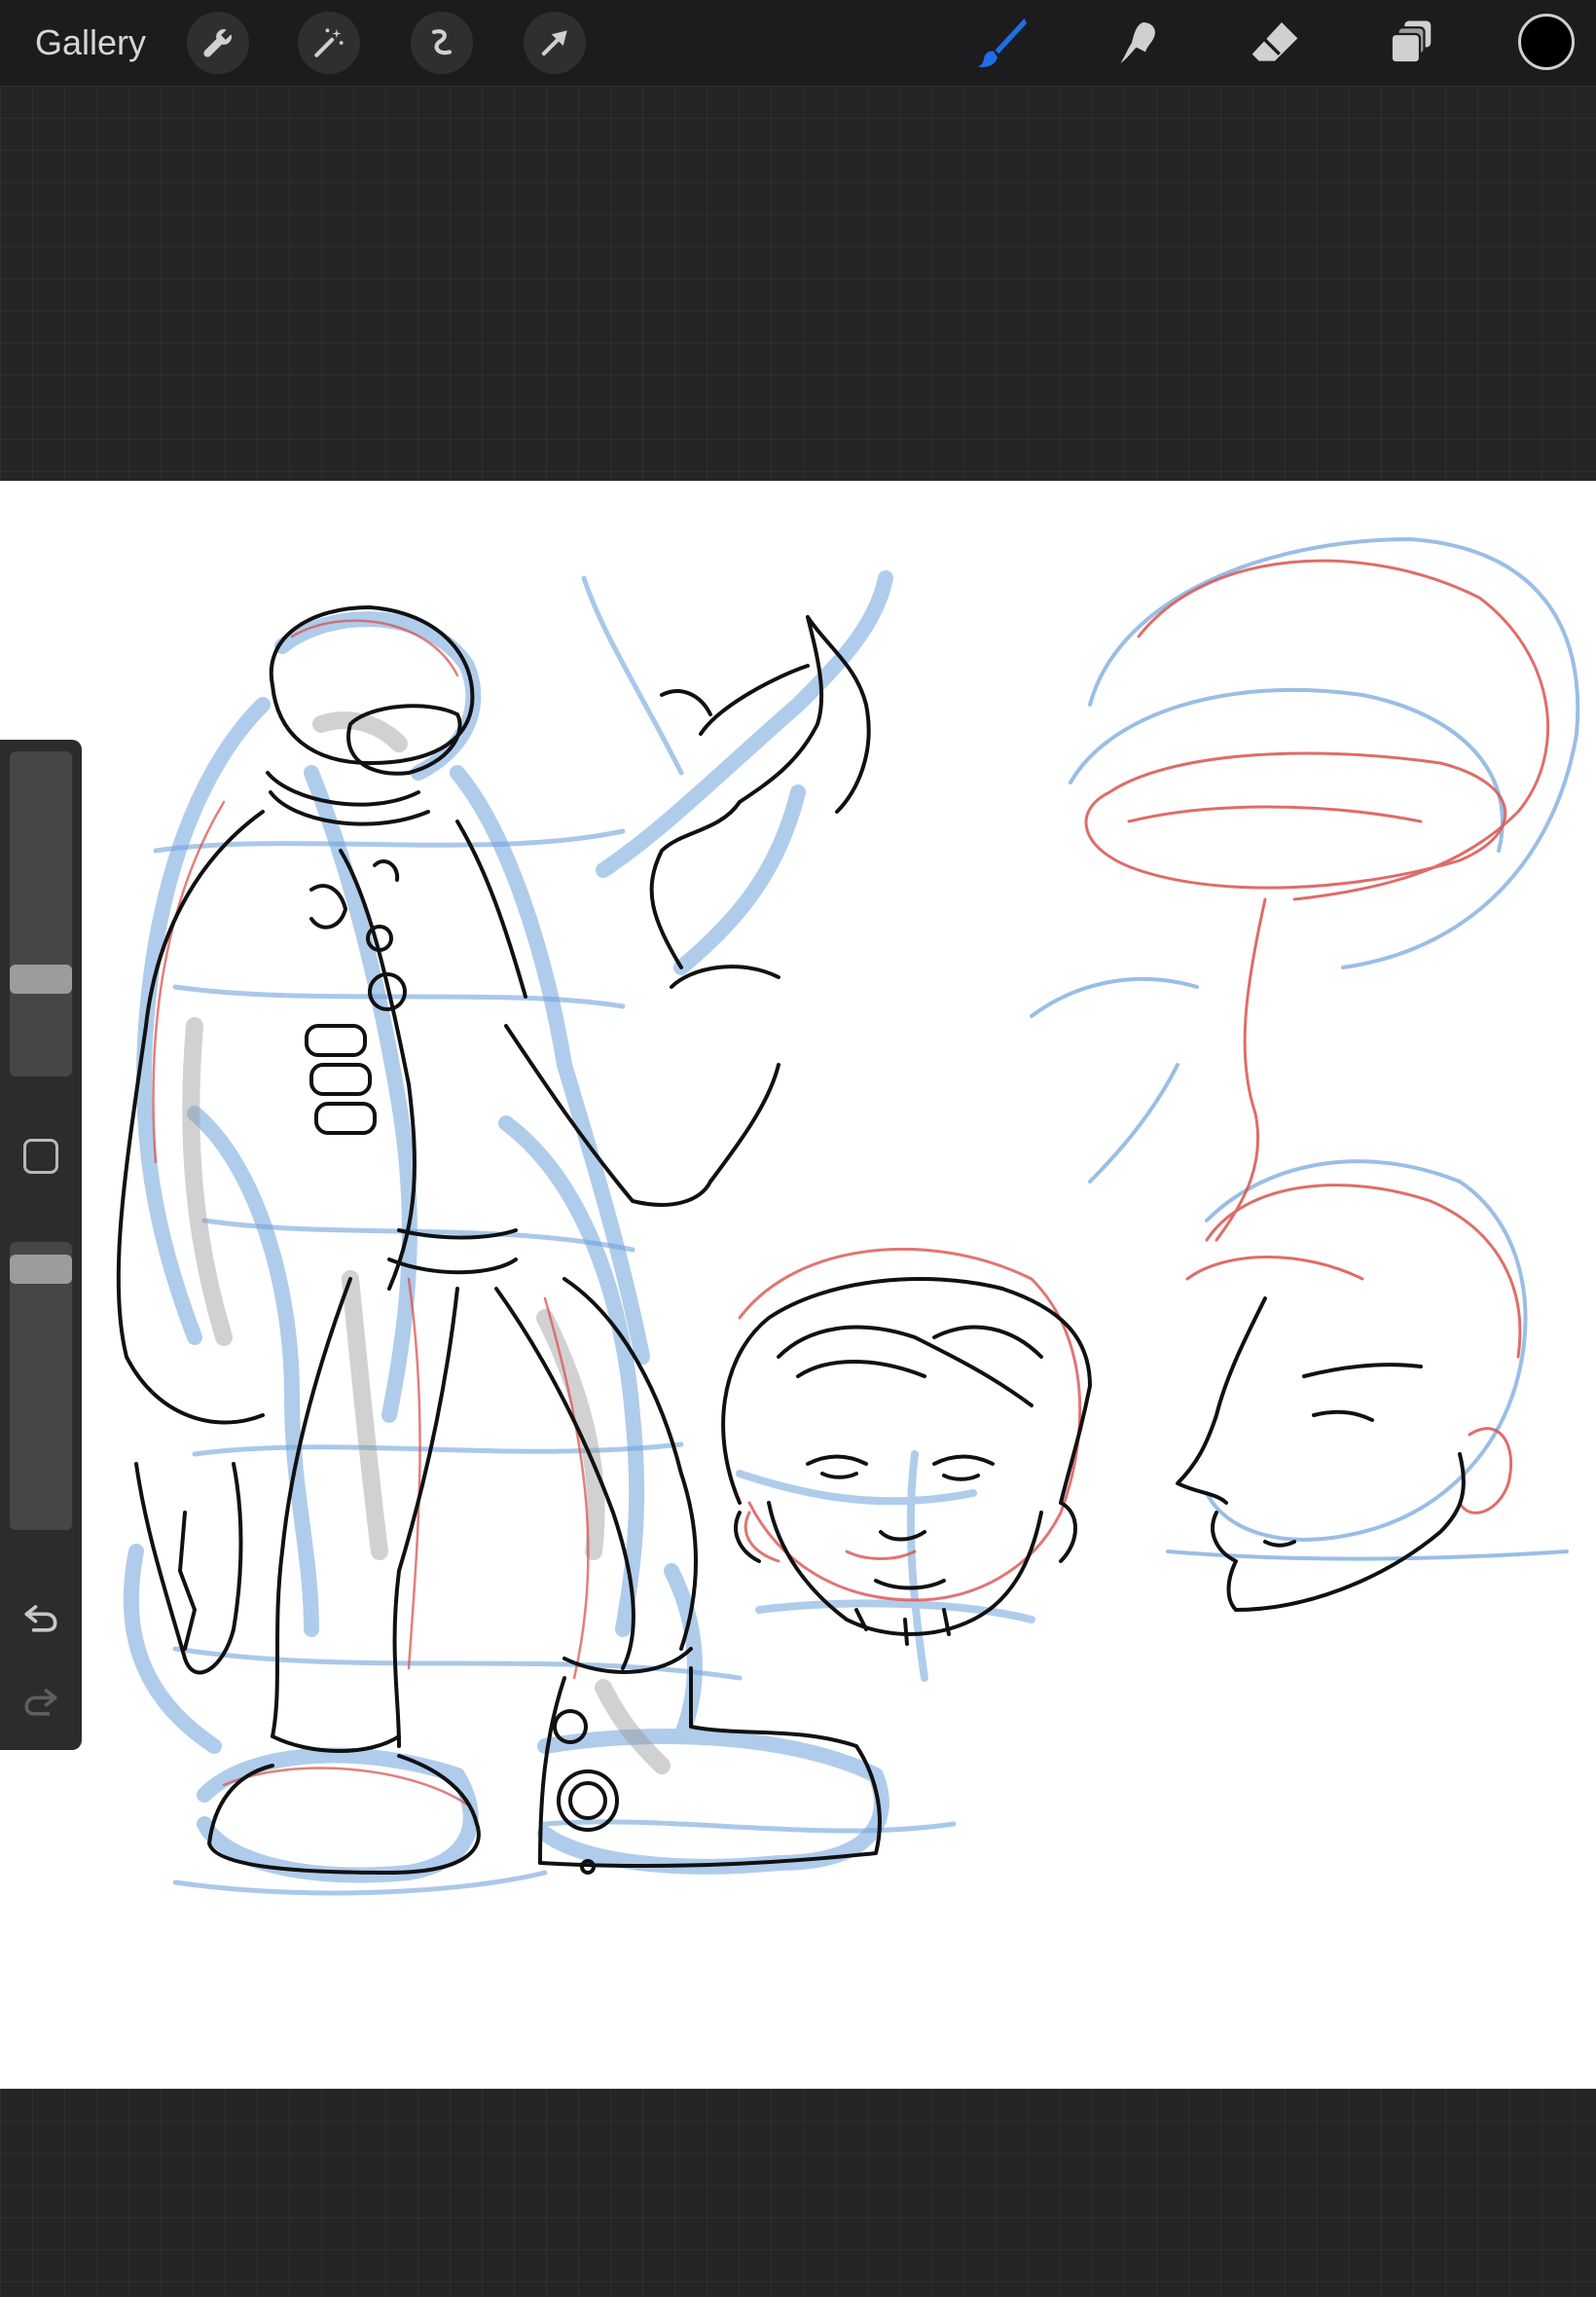  Describe the element at coordinates (1546, 42) in the screenshot. I see `color-picker-button` at that location.